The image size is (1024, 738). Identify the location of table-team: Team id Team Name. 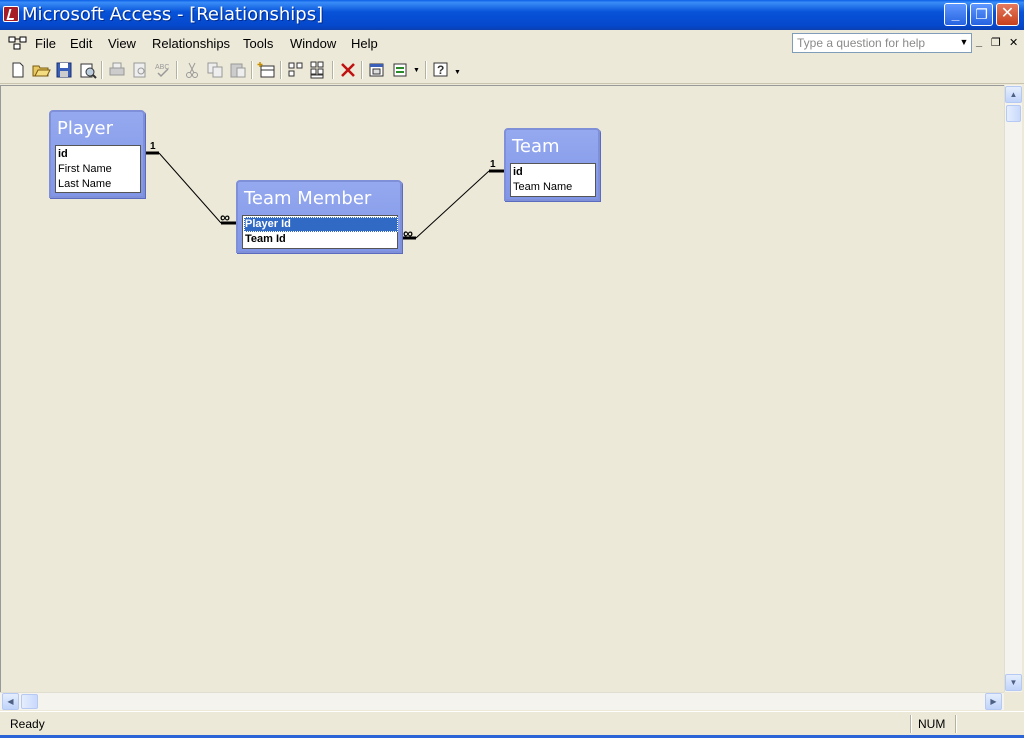
(552, 164).